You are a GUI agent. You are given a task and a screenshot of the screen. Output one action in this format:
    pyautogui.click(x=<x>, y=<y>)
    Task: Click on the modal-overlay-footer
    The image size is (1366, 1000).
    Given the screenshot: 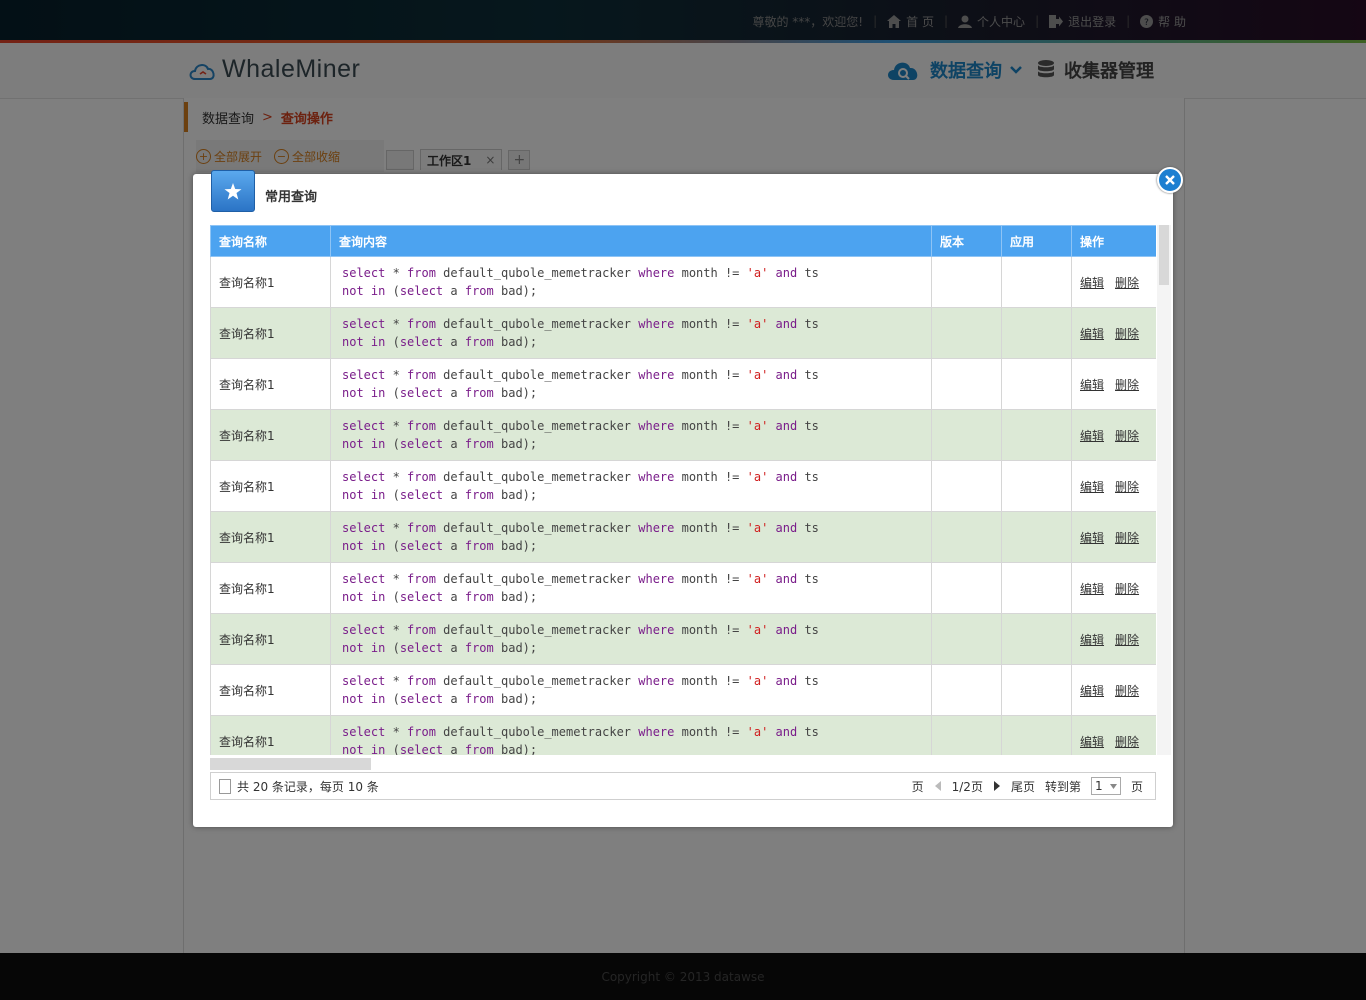 What is the action you would take?
    pyautogui.click(x=683, y=976)
    